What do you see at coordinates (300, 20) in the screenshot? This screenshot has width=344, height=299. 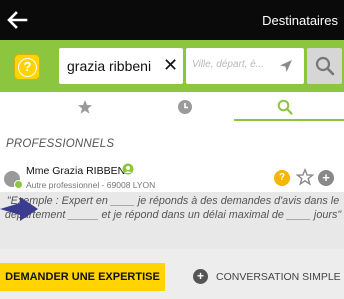 I see `page-title: Destinataires` at bounding box center [300, 20].